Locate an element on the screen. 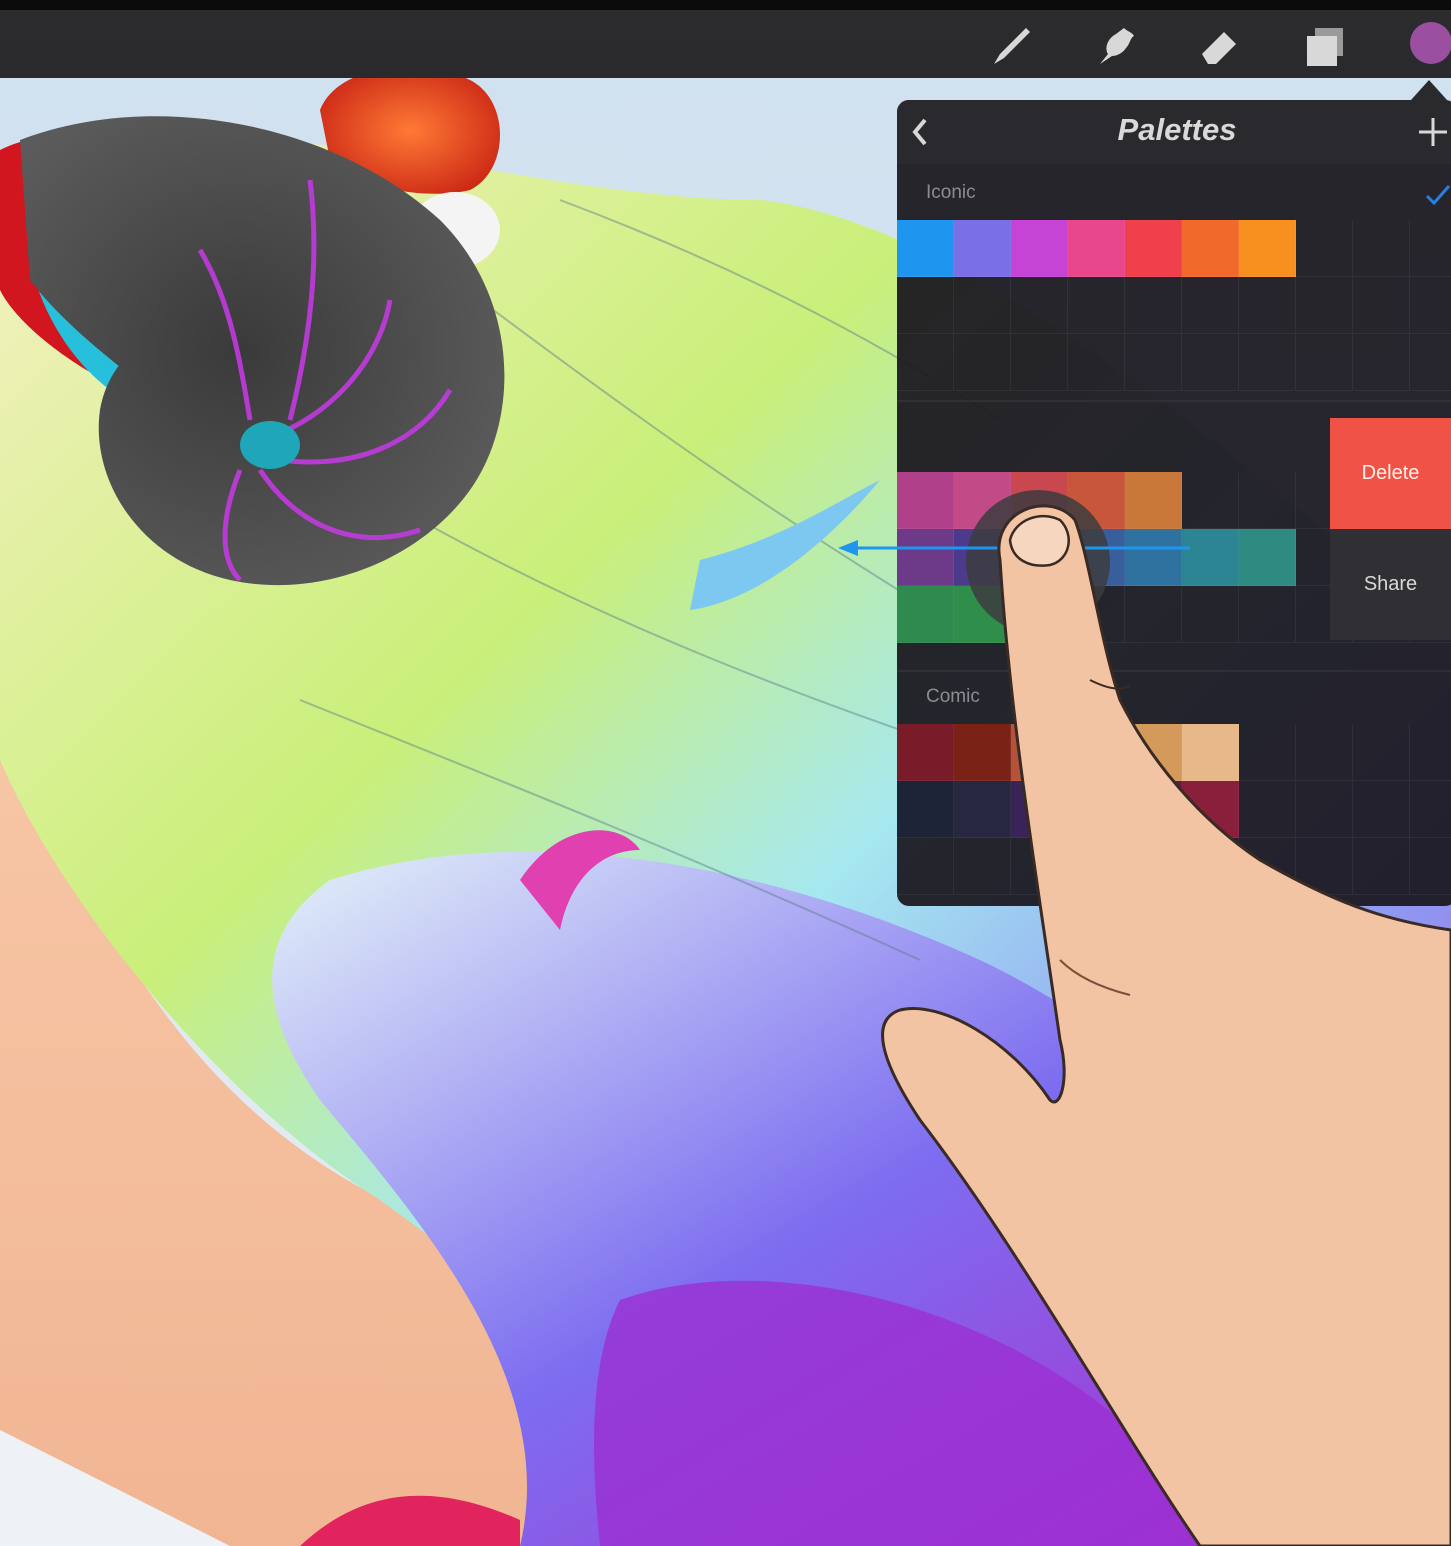 The height and width of the screenshot is (1546, 1451). popover-caret is located at coordinates (1429, 90).